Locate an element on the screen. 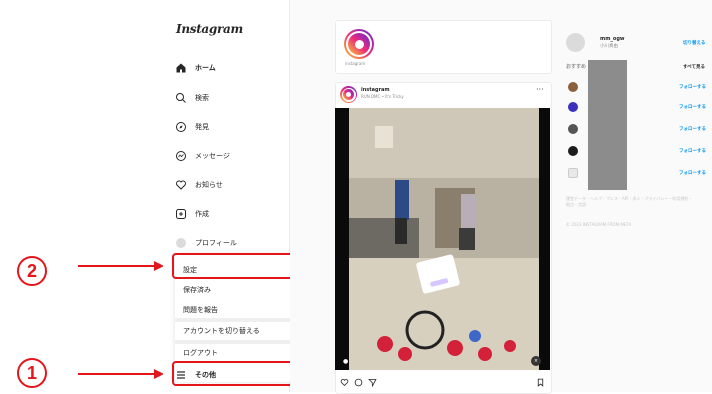 This screenshot has height=394, width=712. plus-square-icon is located at coordinates (181, 214).